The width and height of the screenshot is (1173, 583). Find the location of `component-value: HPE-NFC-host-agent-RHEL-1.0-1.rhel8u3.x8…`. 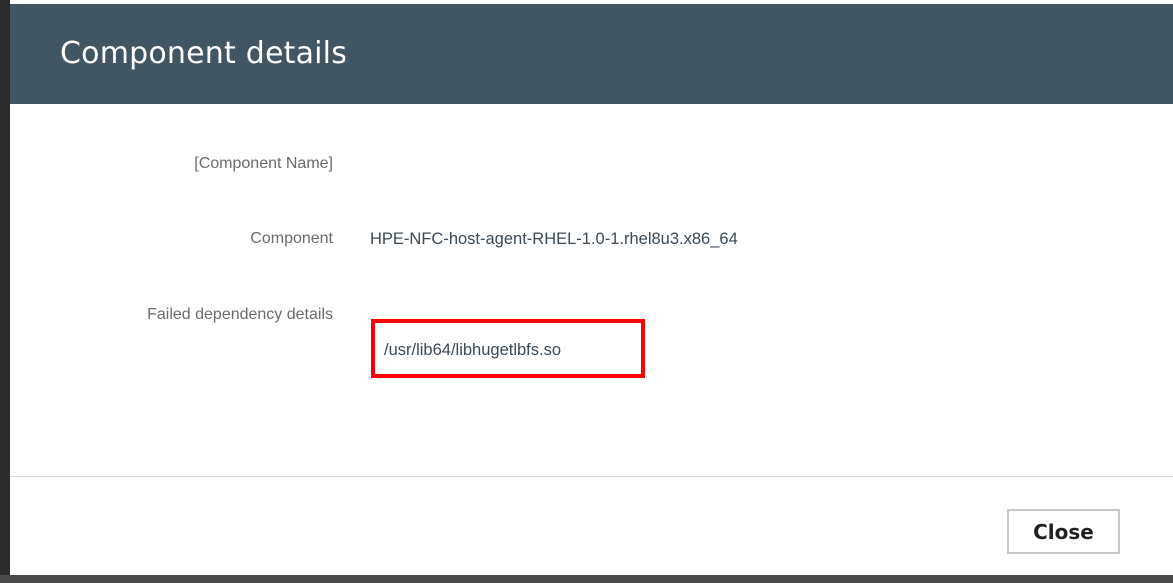

component-value: HPE-NFC-host-agent-RHEL-1.0-1.rhel8u3.x8… is located at coordinates (554, 239).